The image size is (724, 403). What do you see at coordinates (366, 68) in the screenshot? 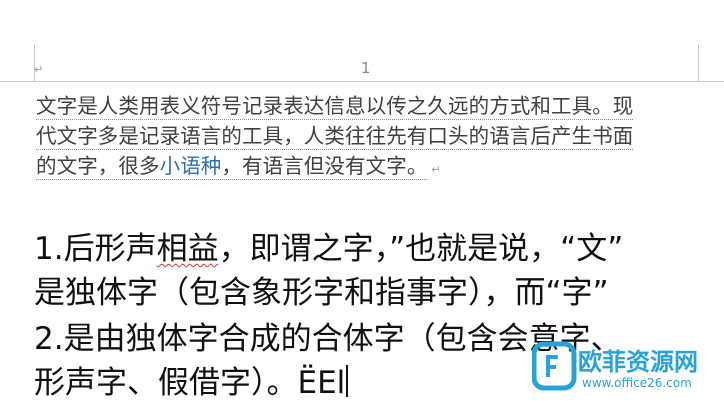
I see `page-number: 1` at bounding box center [366, 68].